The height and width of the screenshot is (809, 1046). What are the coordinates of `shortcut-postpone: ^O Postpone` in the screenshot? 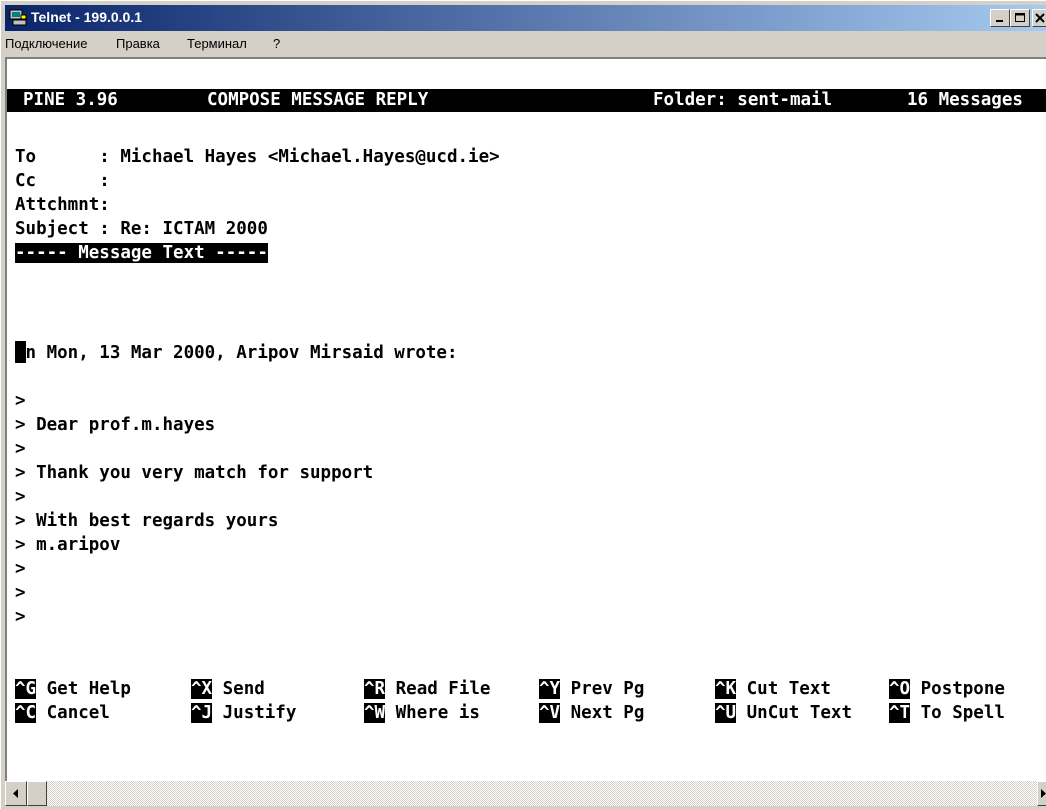 It's located at (947, 689).